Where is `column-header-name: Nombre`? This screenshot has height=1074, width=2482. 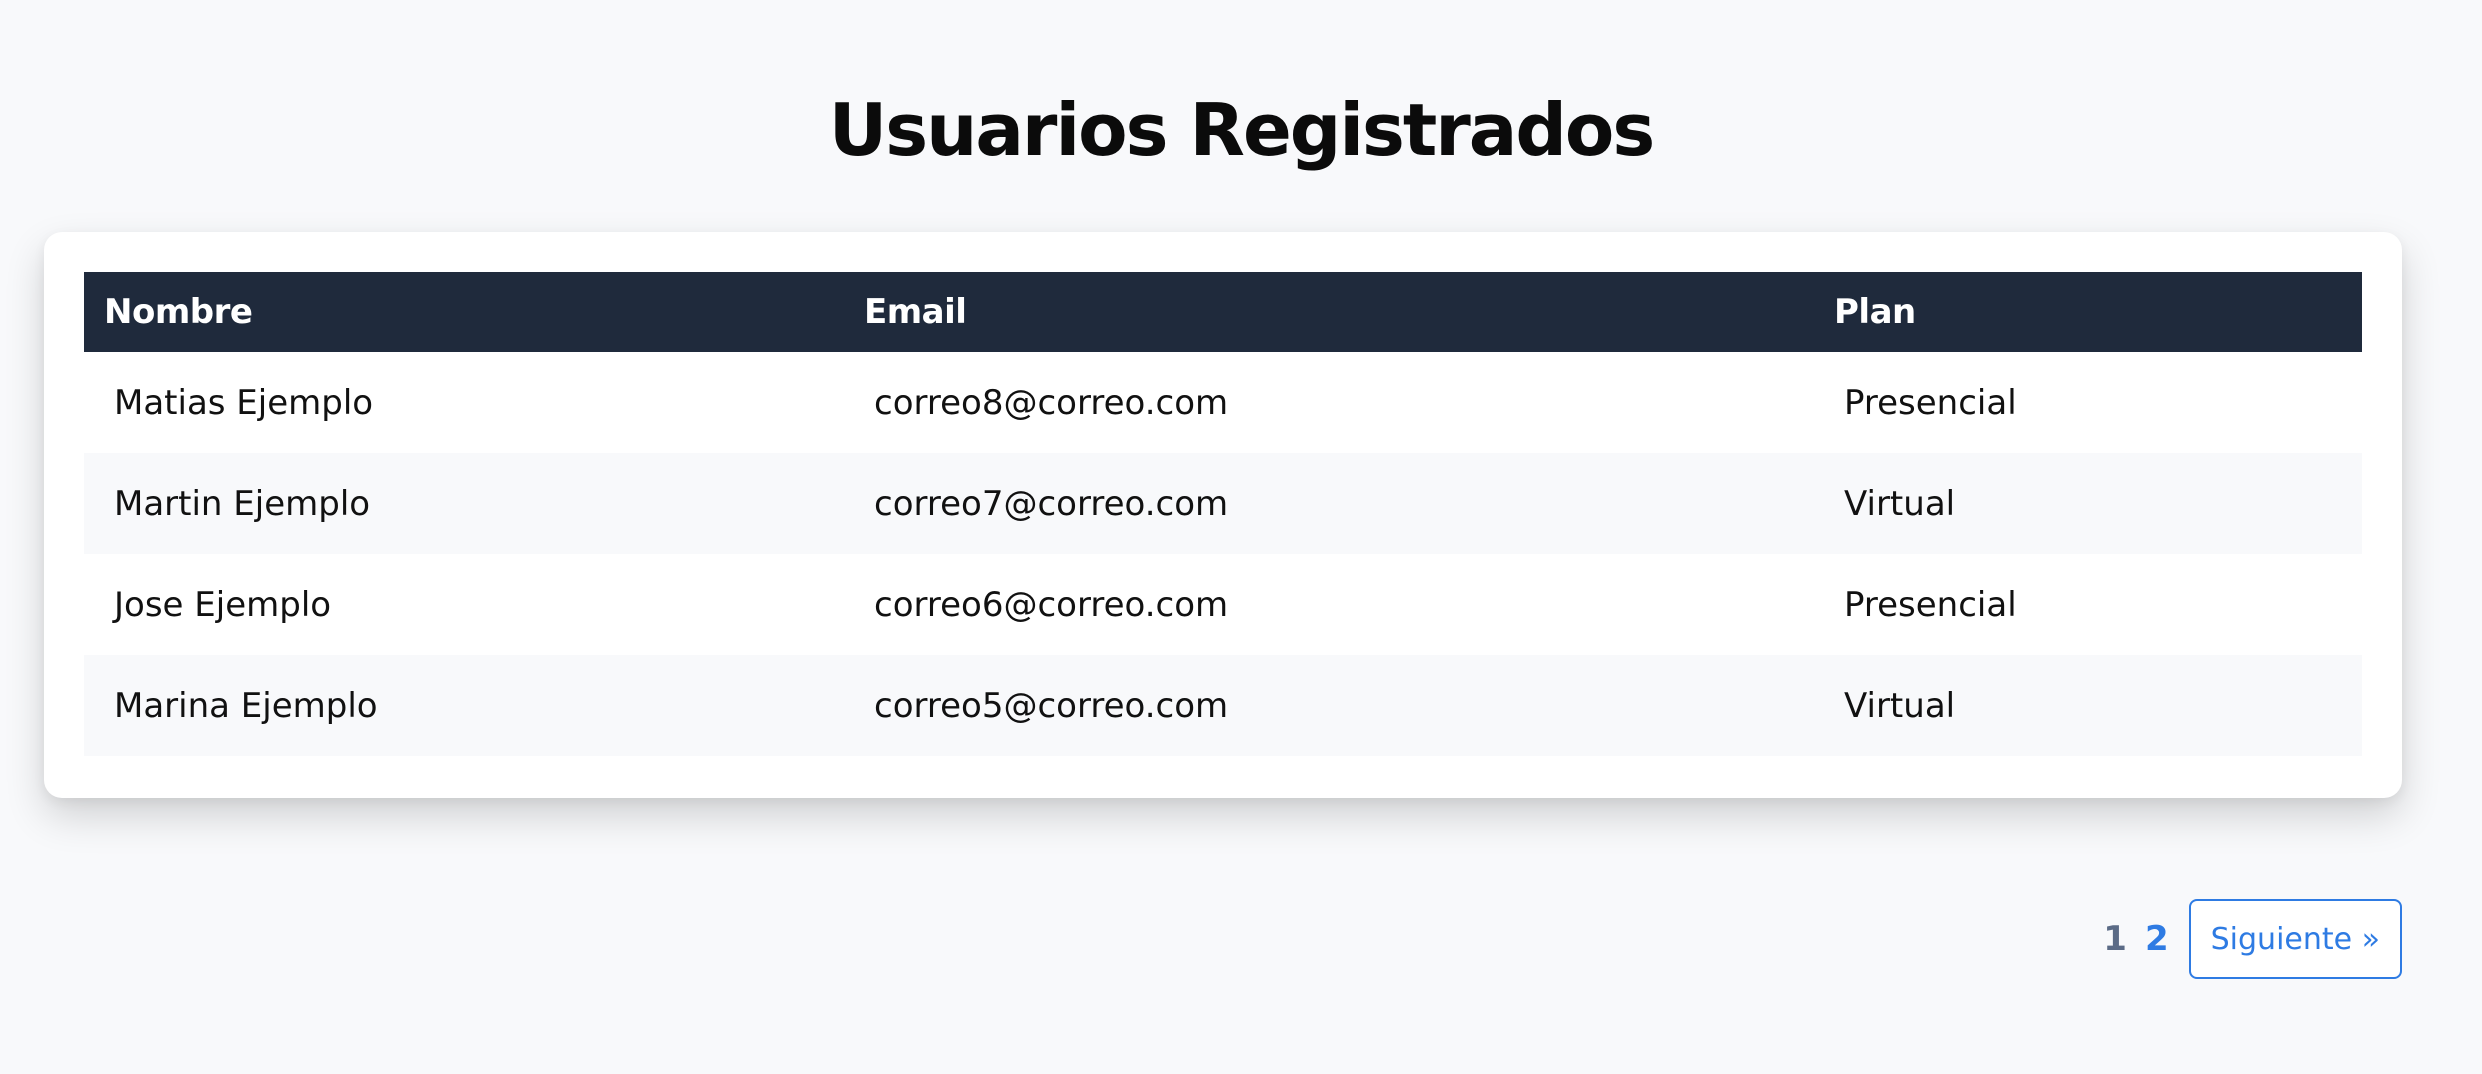 column-header-name: Nombre is located at coordinates (178, 312).